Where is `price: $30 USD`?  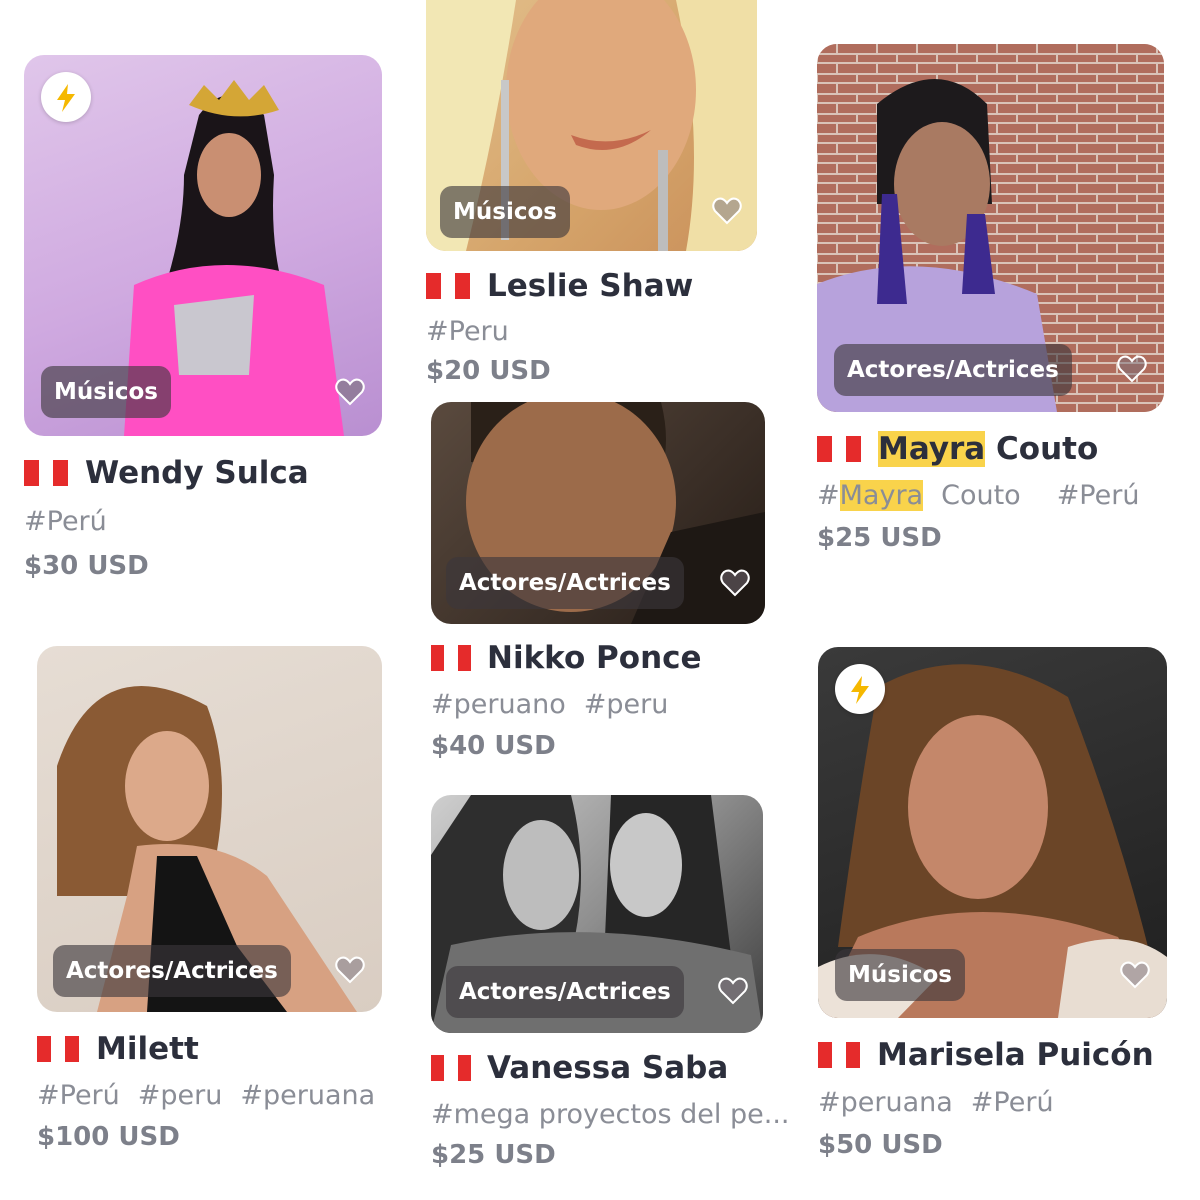
price: $30 USD is located at coordinates (86, 566).